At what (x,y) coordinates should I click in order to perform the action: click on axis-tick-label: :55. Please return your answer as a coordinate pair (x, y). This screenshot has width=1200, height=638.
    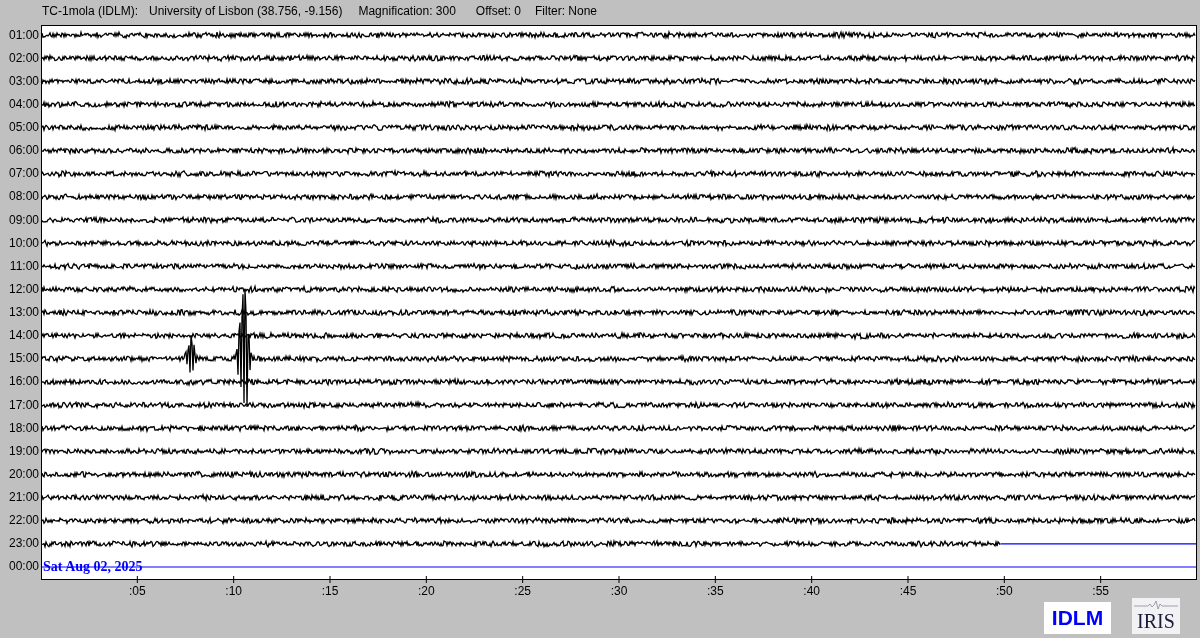
    Looking at the image, I should click on (1100, 591).